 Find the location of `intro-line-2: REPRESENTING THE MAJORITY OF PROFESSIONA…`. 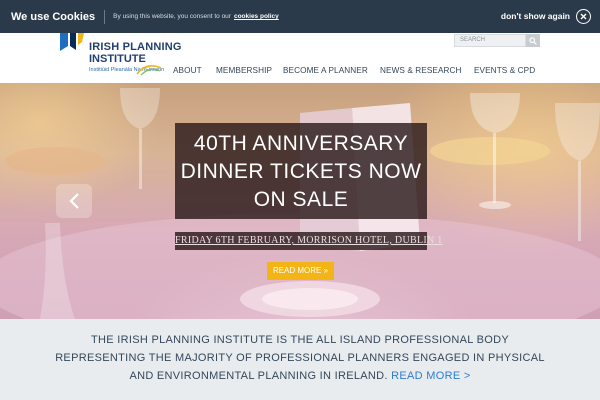

intro-line-2: REPRESENTING THE MAJORITY OF PROFESSIONA… is located at coordinates (300, 358).